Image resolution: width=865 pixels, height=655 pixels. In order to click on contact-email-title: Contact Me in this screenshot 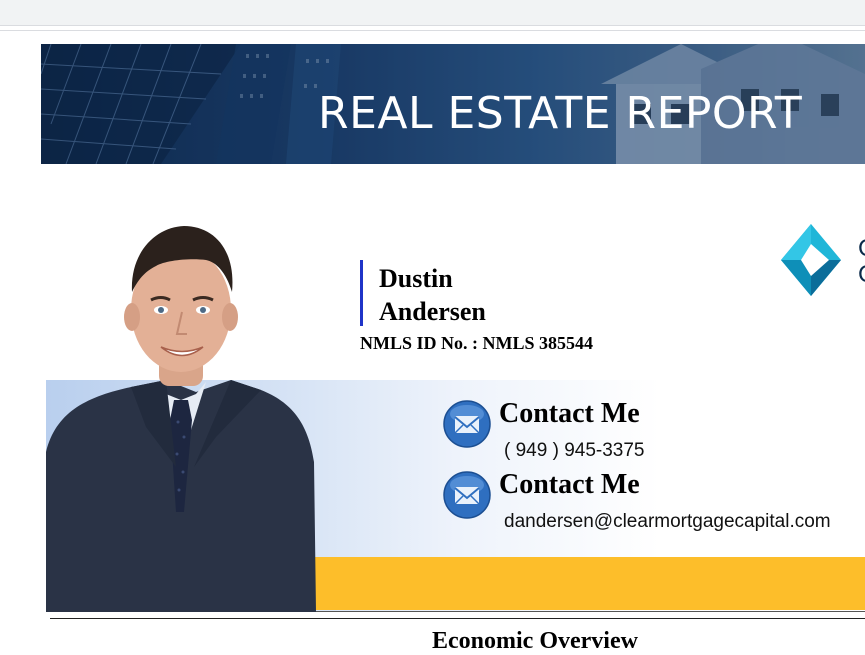, I will do `click(569, 484)`.